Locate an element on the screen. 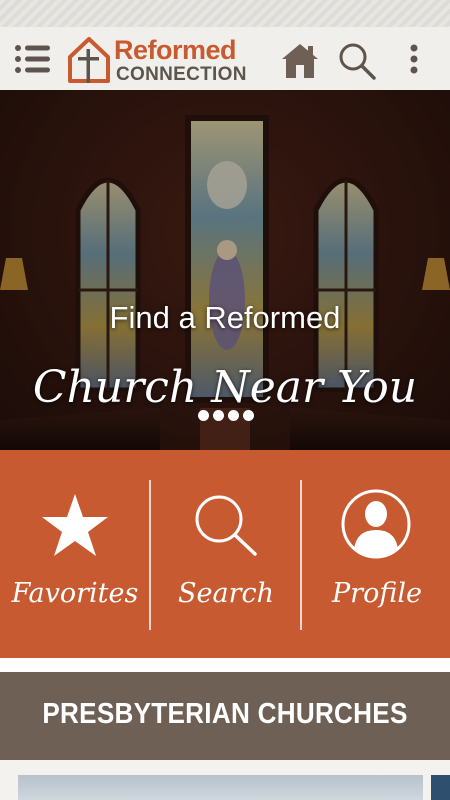 This screenshot has width=450, height=800. home-icon is located at coordinates (300, 60).